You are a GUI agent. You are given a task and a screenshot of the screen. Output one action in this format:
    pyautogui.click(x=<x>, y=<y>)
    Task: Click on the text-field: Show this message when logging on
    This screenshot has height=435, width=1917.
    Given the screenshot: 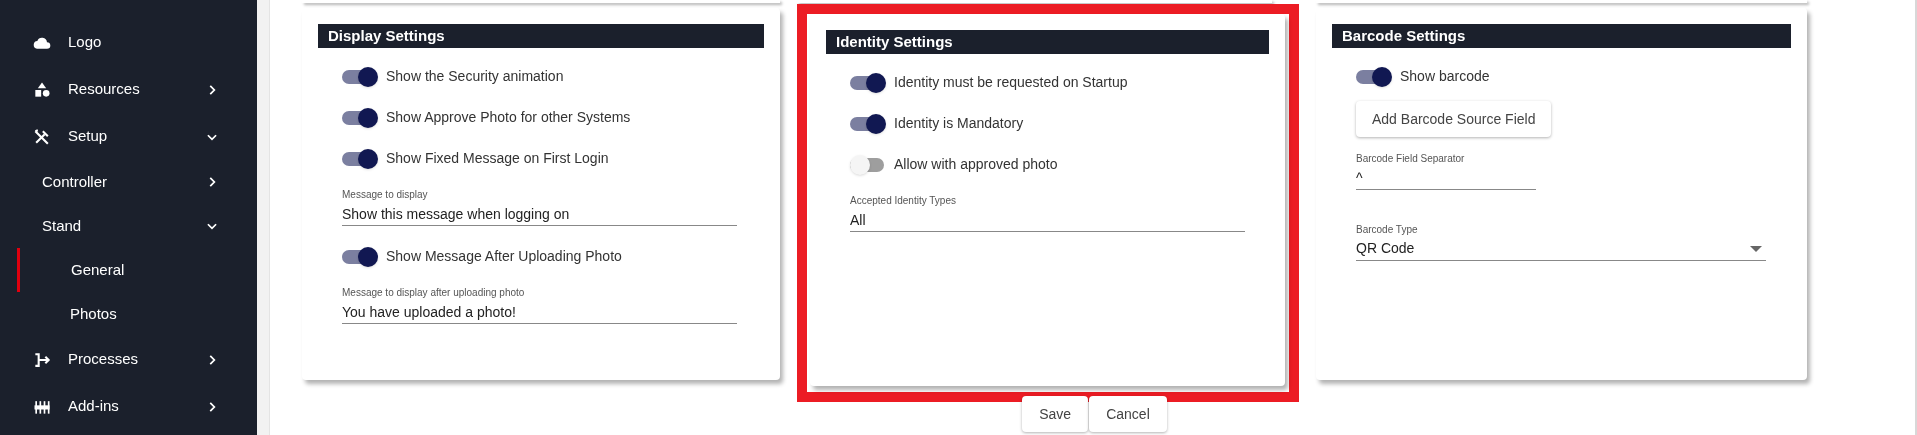 What is the action you would take?
    pyautogui.click(x=539, y=214)
    